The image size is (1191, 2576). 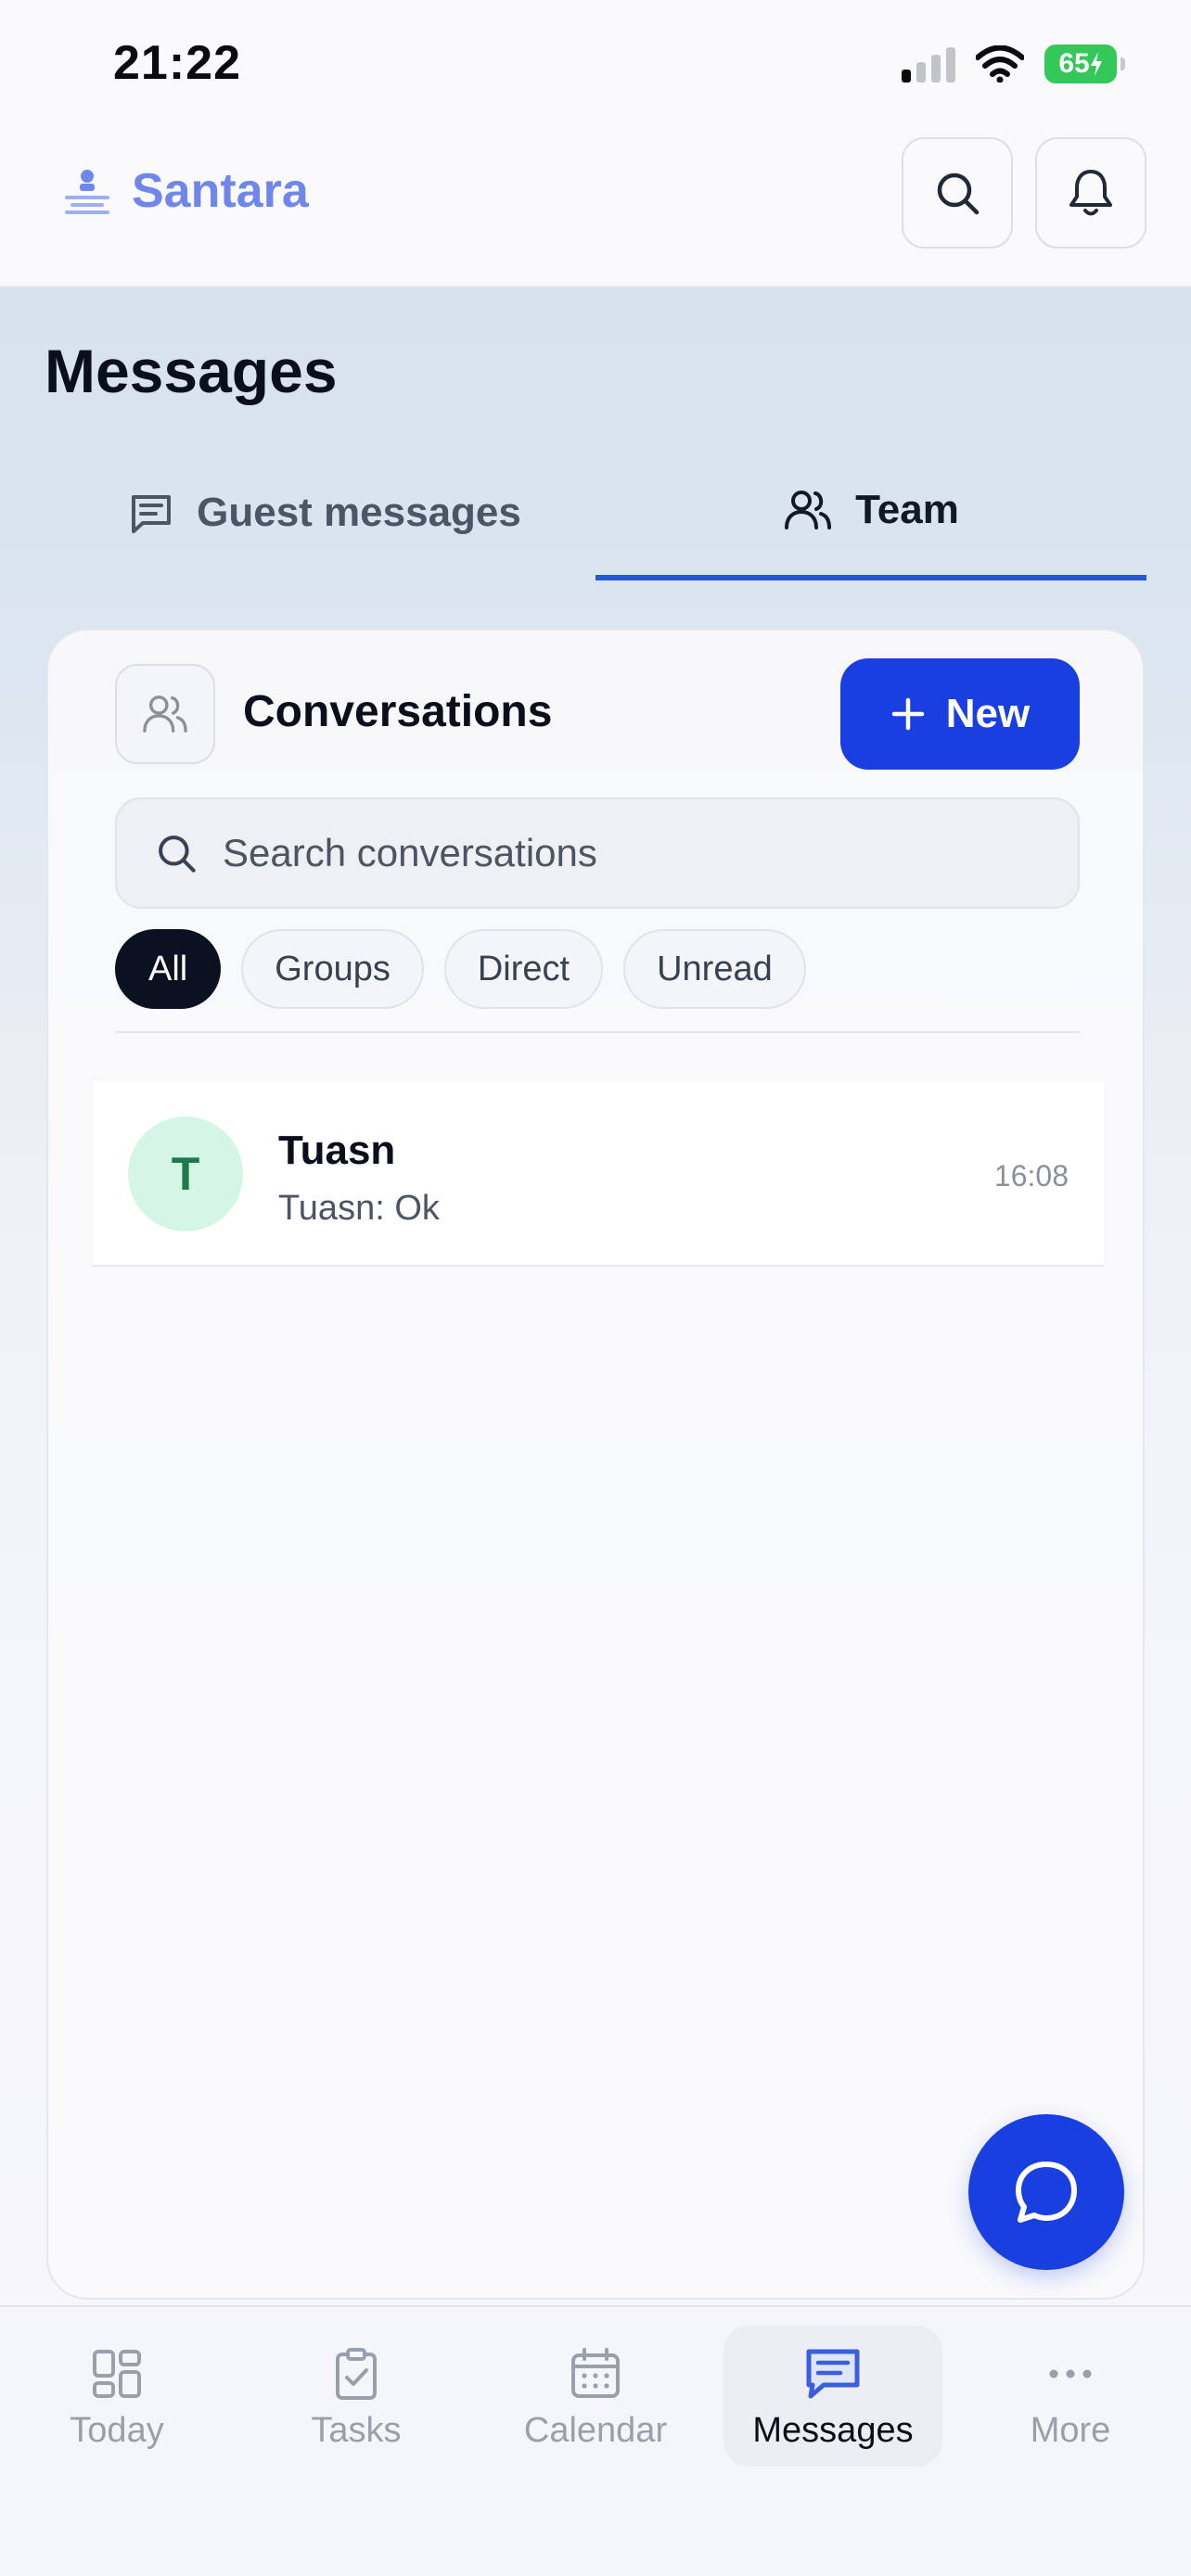 I want to click on conversations-icon-box, so click(x=165, y=714).